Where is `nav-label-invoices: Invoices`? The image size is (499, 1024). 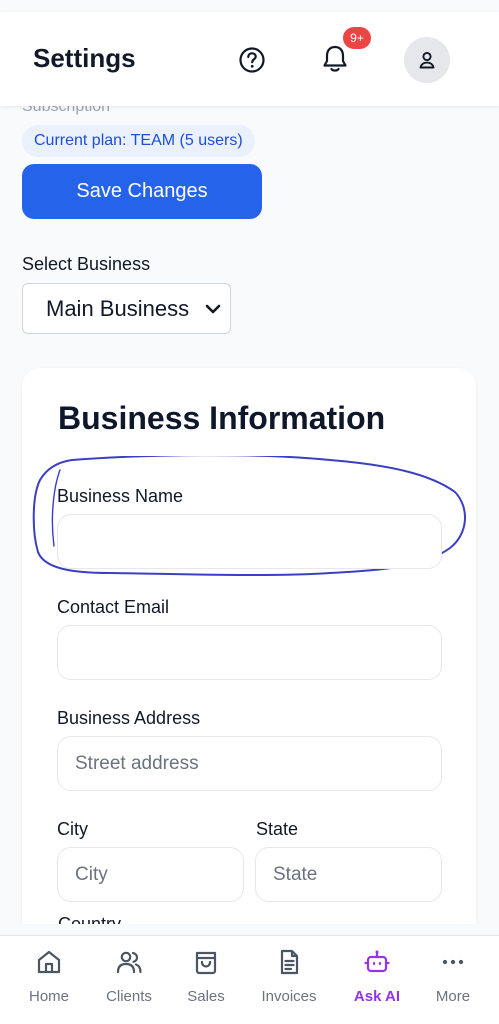 nav-label-invoices: Invoices is located at coordinates (289, 996).